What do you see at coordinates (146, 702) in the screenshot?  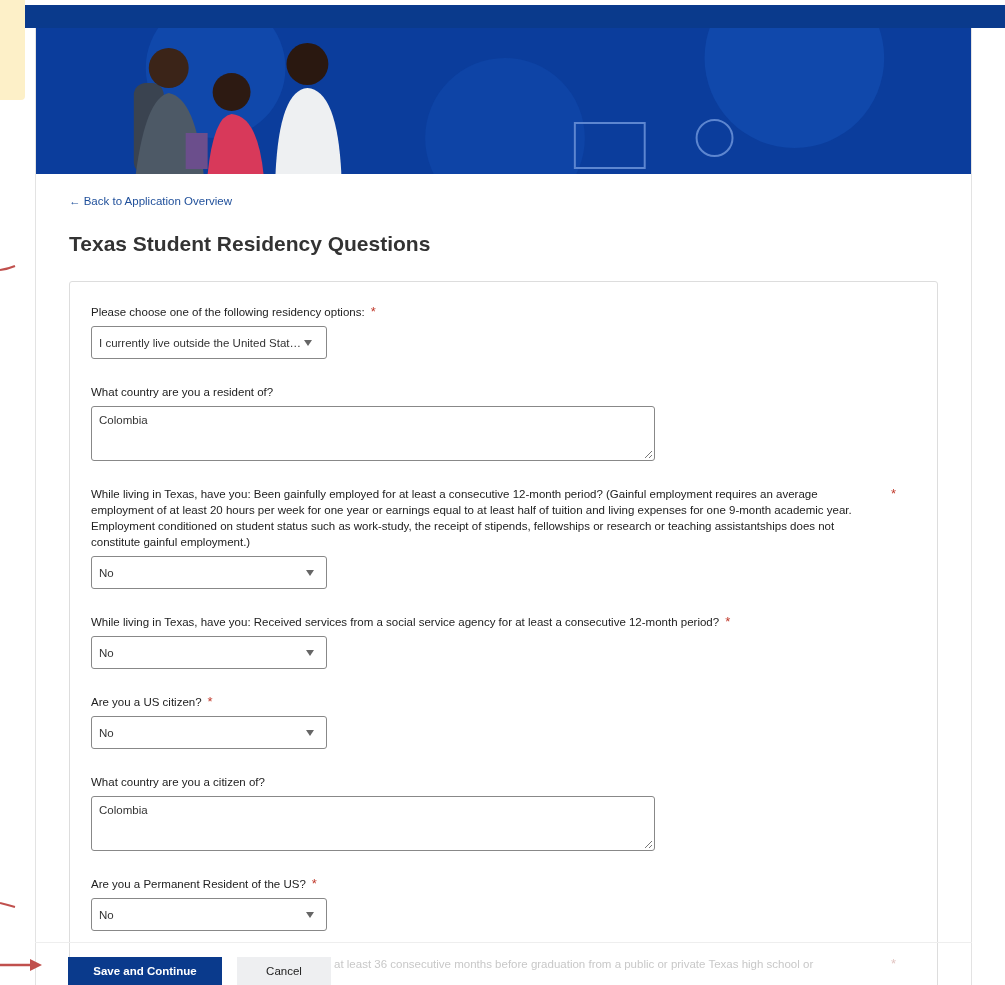 I see `question-label: Are you a US citizen?` at bounding box center [146, 702].